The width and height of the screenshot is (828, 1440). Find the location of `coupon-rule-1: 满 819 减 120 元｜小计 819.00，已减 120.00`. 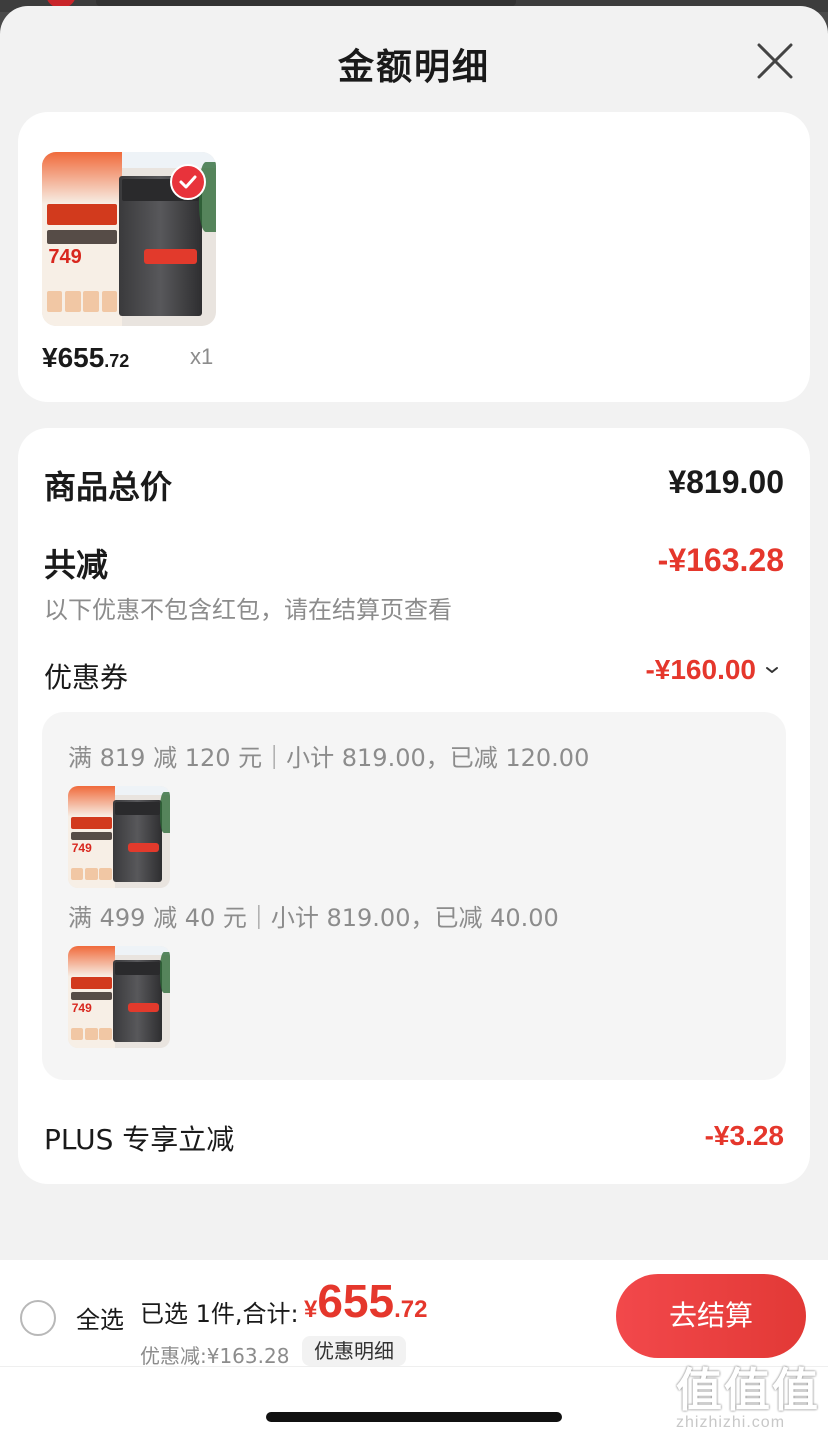

coupon-rule-1: 满 819 减 120 元｜小计 819.00，已减 120.00 is located at coordinates (329, 758).